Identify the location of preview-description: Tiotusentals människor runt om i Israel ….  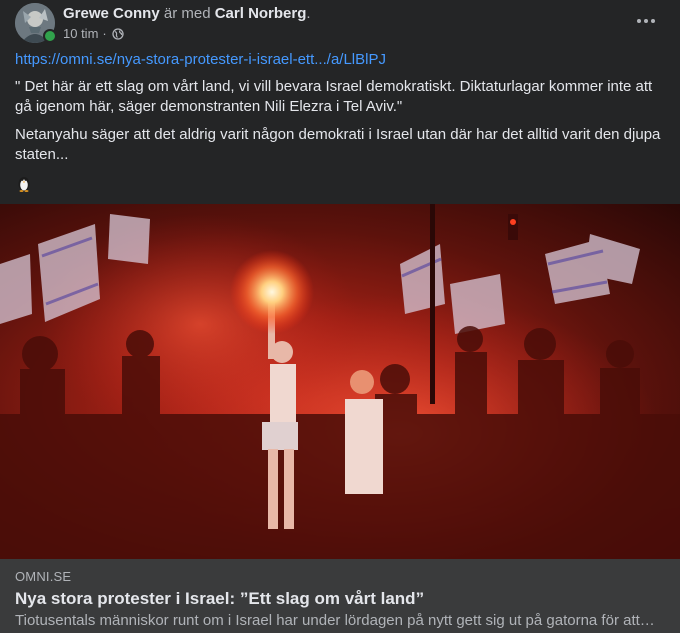
(335, 620).